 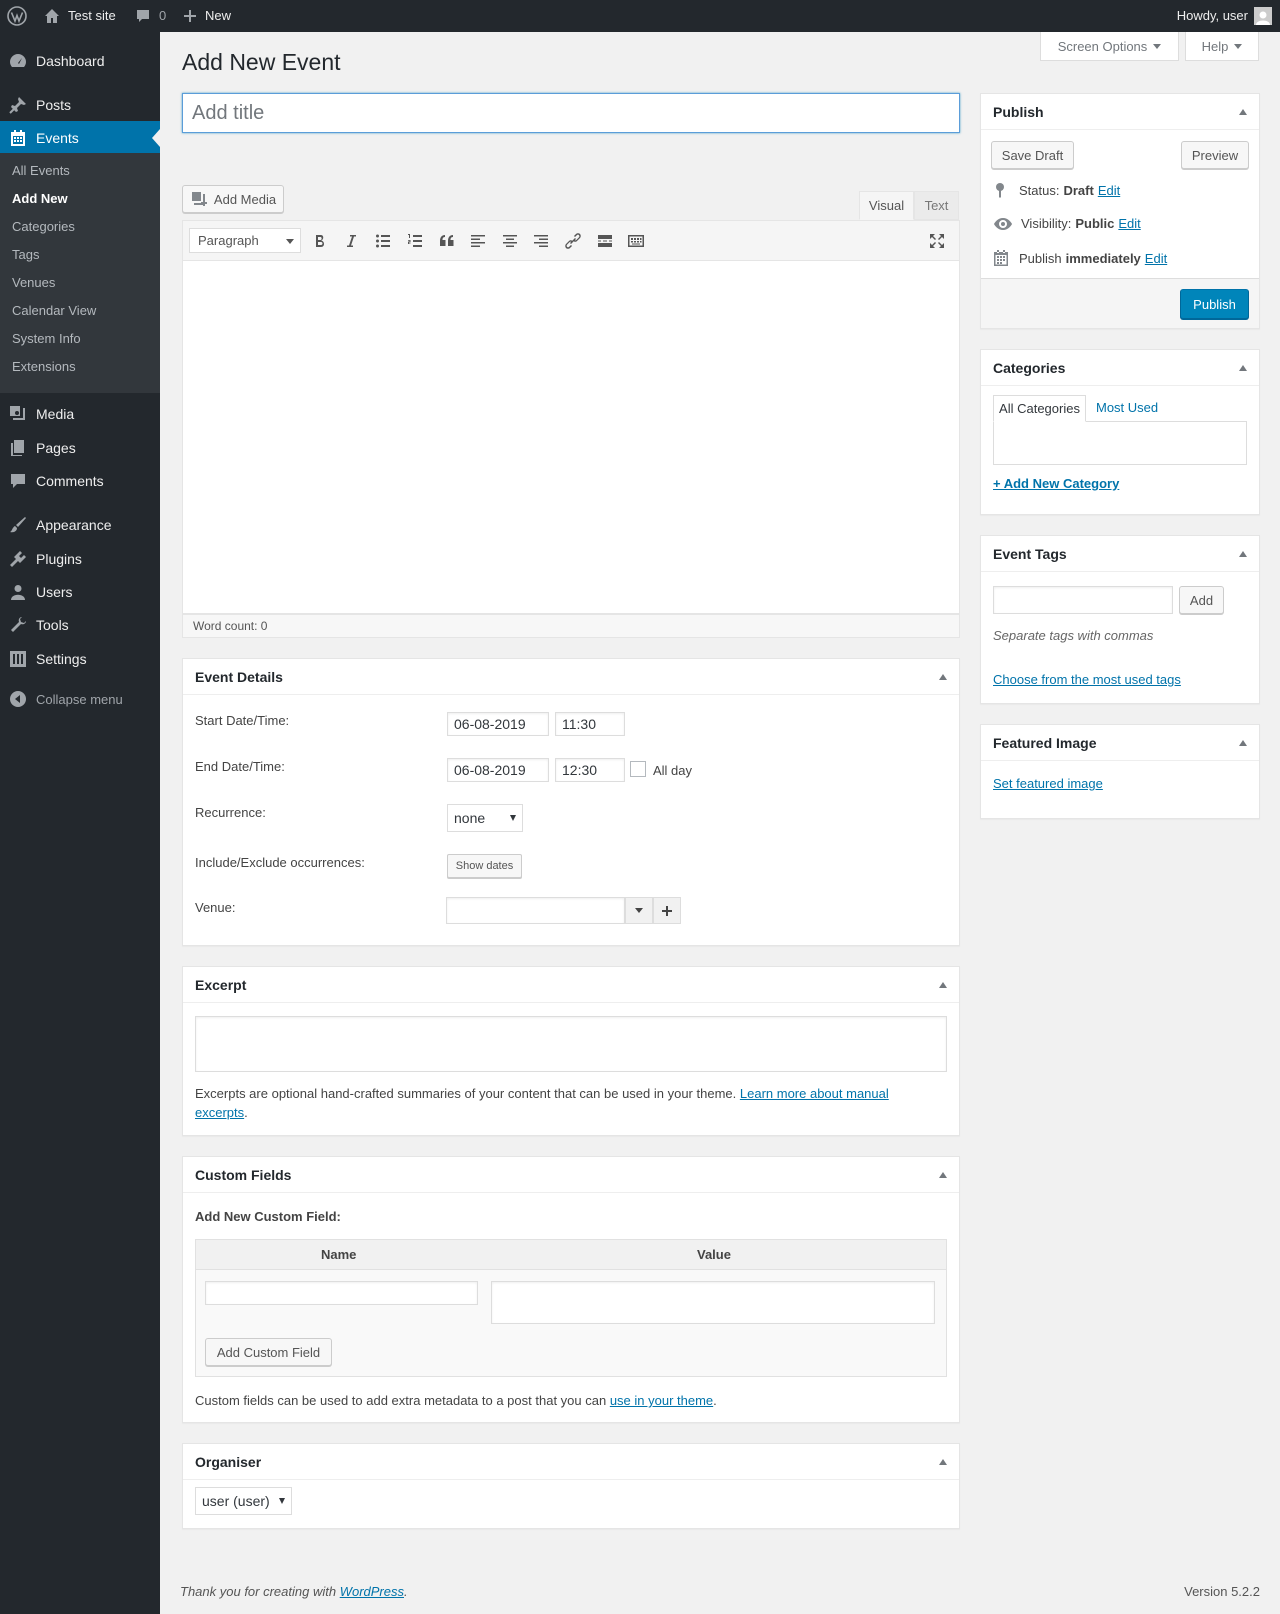 I want to click on event-tags-header: Event Tags, so click(x=1120, y=554).